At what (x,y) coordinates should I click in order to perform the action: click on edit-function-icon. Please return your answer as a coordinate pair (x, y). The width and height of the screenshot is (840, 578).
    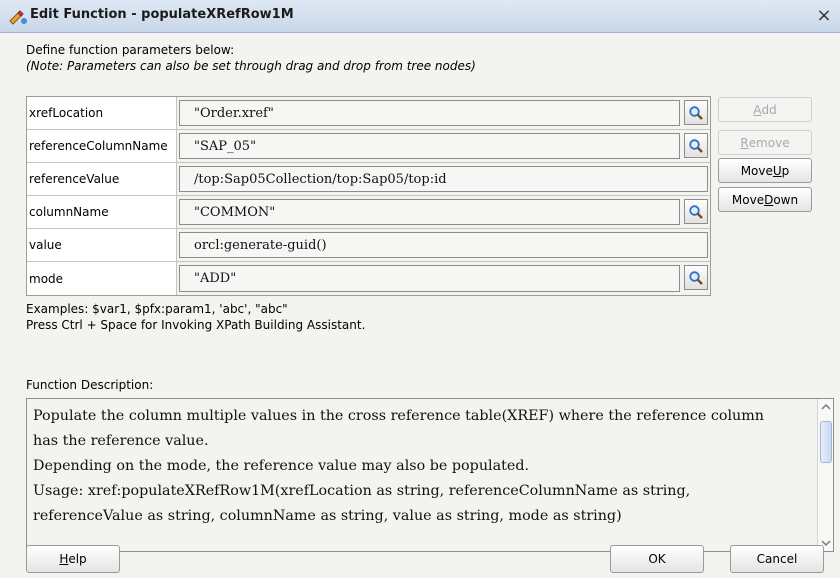
    Looking at the image, I should click on (18, 17).